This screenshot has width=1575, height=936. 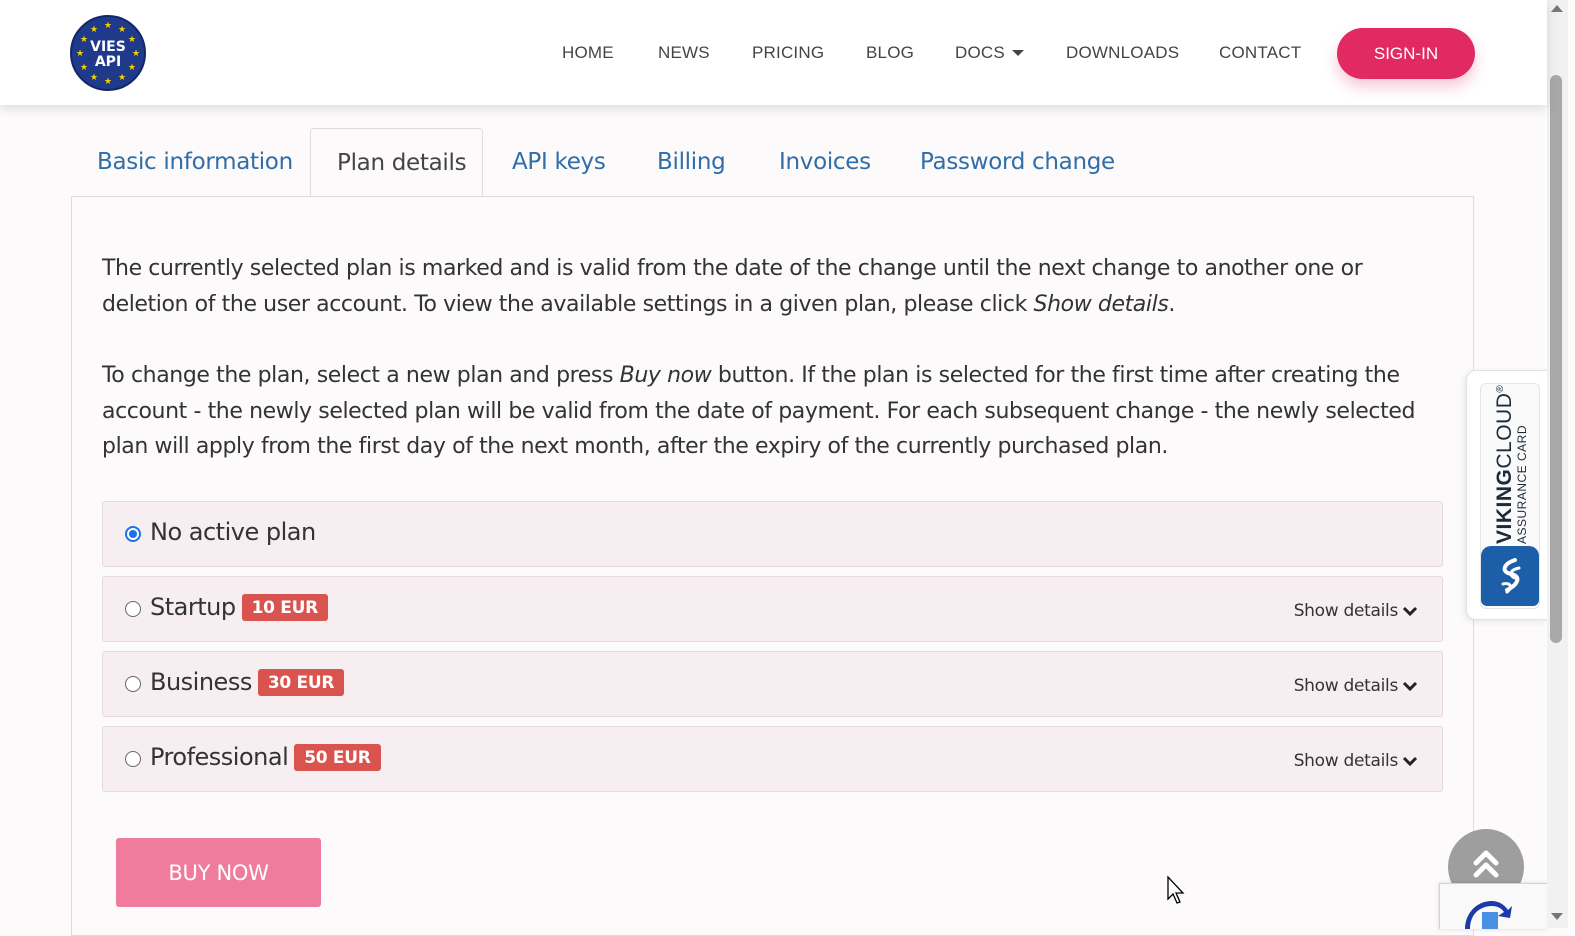 I want to click on plan-option-professional: Professional 50 EUR Show details, so click(x=772, y=759).